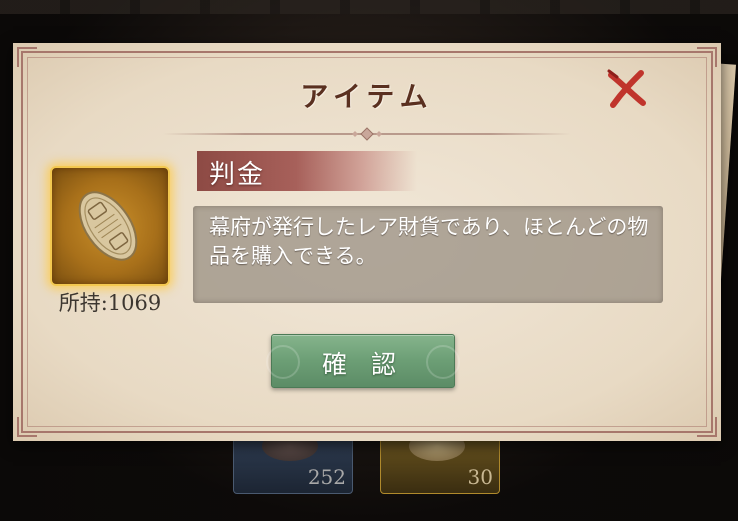 This screenshot has height=521, width=738. Describe the element at coordinates (429, 241) in the screenshot. I see `item-description: 幕府が発行したレア財貨であり、ほとんどの物品を購入できる。` at that location.